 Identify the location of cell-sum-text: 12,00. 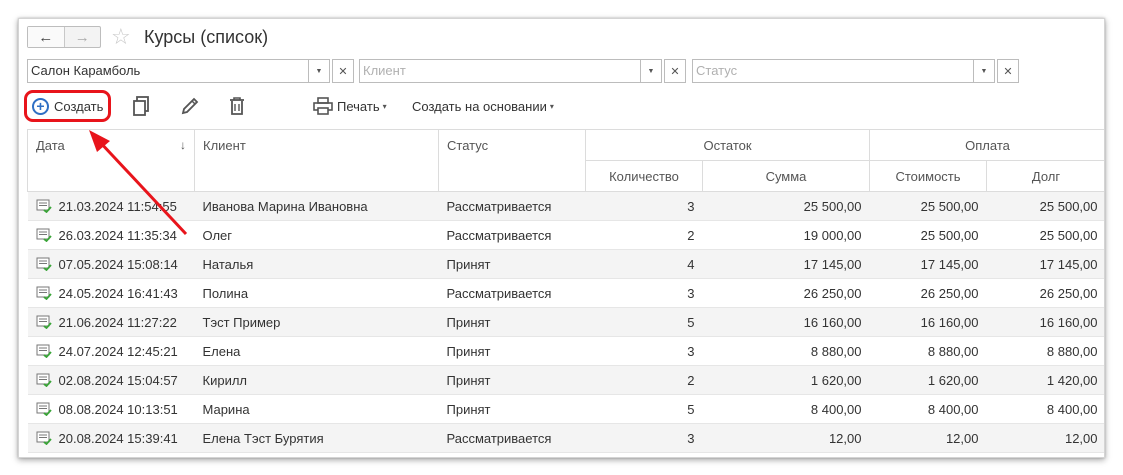
(845, 438).